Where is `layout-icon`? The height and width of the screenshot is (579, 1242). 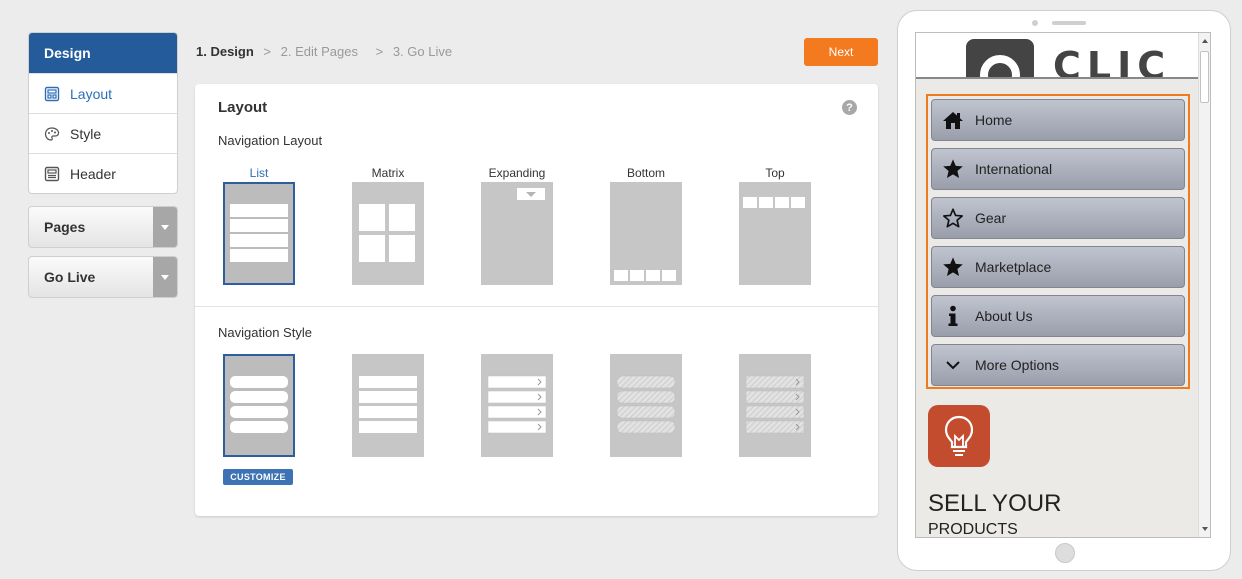
layout-icon is located at coordinates (52, 94).